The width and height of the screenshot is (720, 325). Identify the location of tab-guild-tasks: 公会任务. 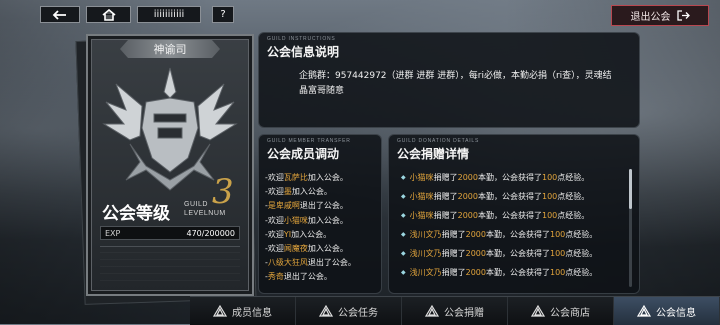
(349, 311).